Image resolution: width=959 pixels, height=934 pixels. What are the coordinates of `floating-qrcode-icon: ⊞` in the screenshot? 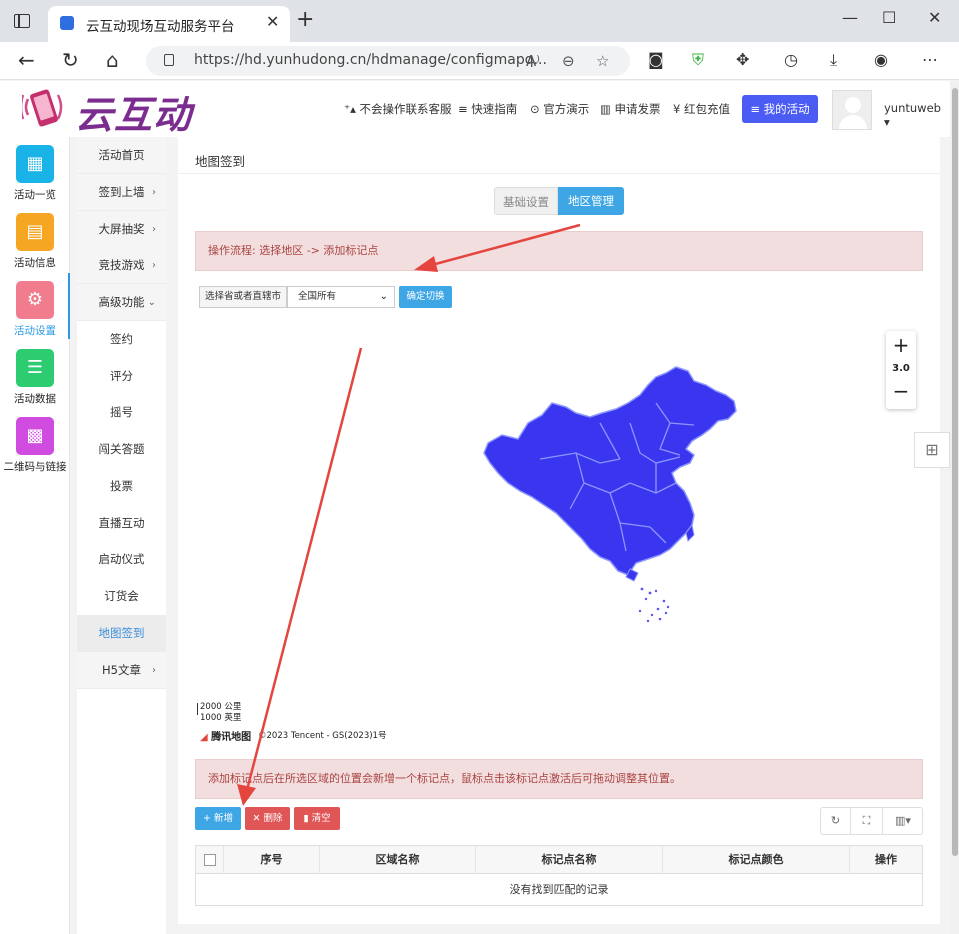 It's located at (932, 450).